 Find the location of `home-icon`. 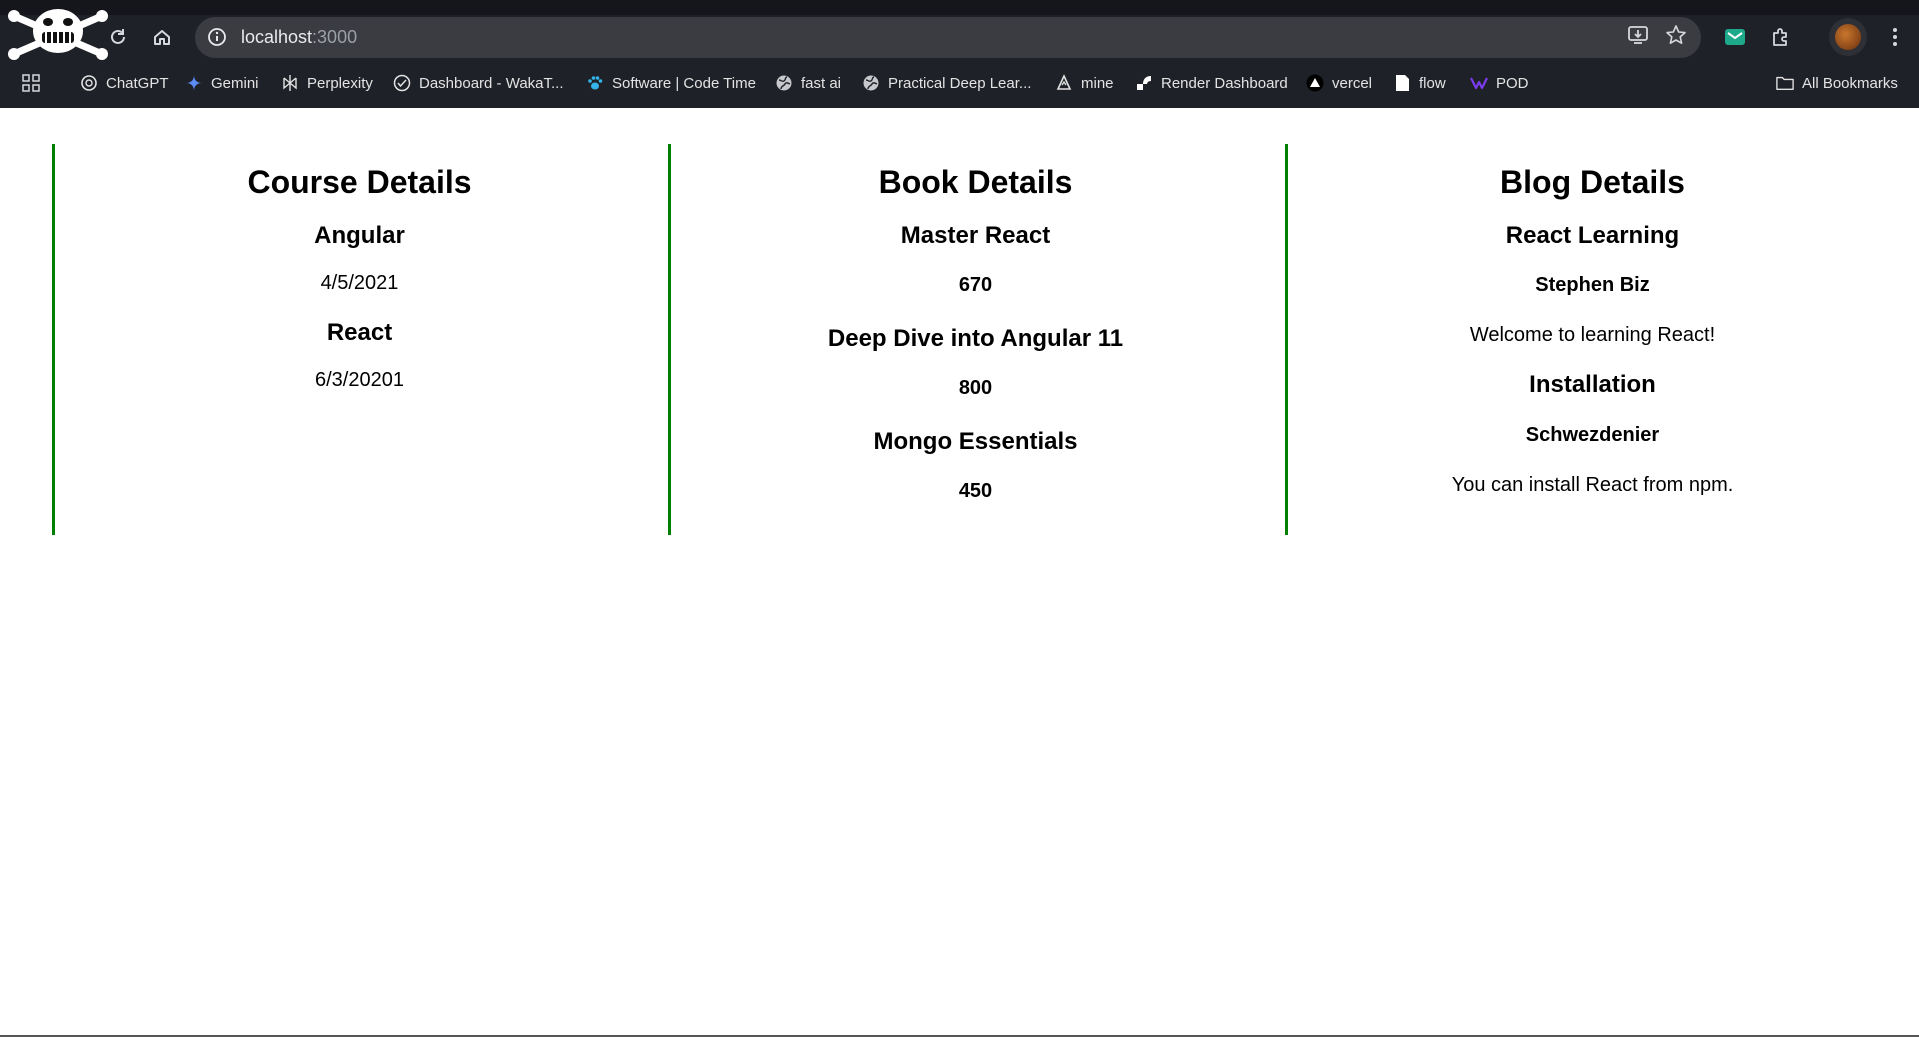

home-icon is located at coordinates (162, 37).